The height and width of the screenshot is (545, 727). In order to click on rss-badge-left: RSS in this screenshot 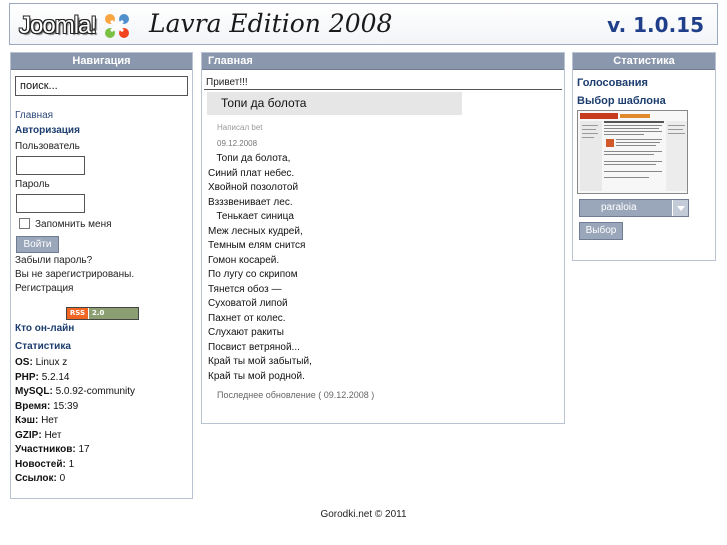, I will do `click(78, 313)`.